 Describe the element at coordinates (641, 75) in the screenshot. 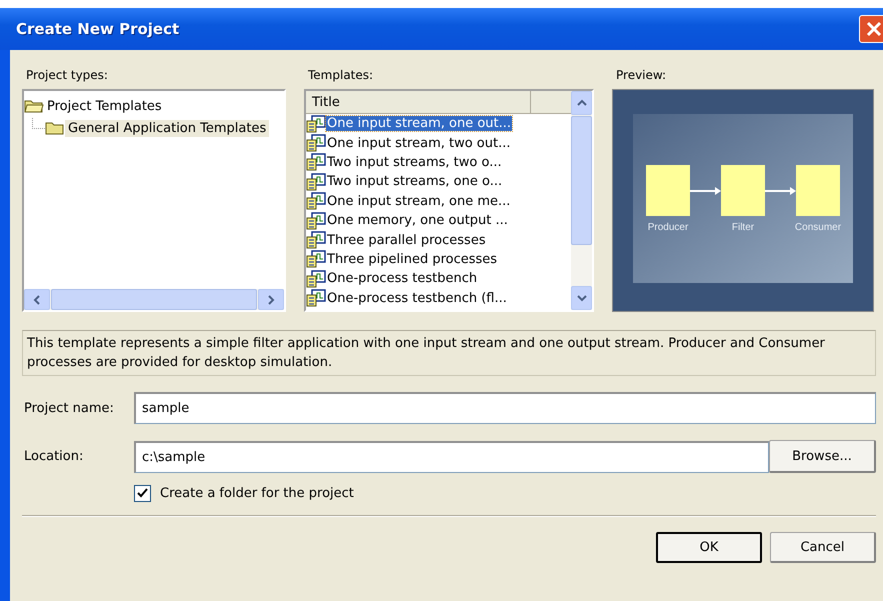

I see `preview-label: Preview:` at that location.